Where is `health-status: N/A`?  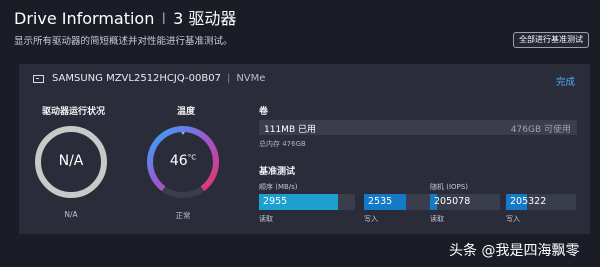 health-status: N/A is located at coordinates (71, 214).